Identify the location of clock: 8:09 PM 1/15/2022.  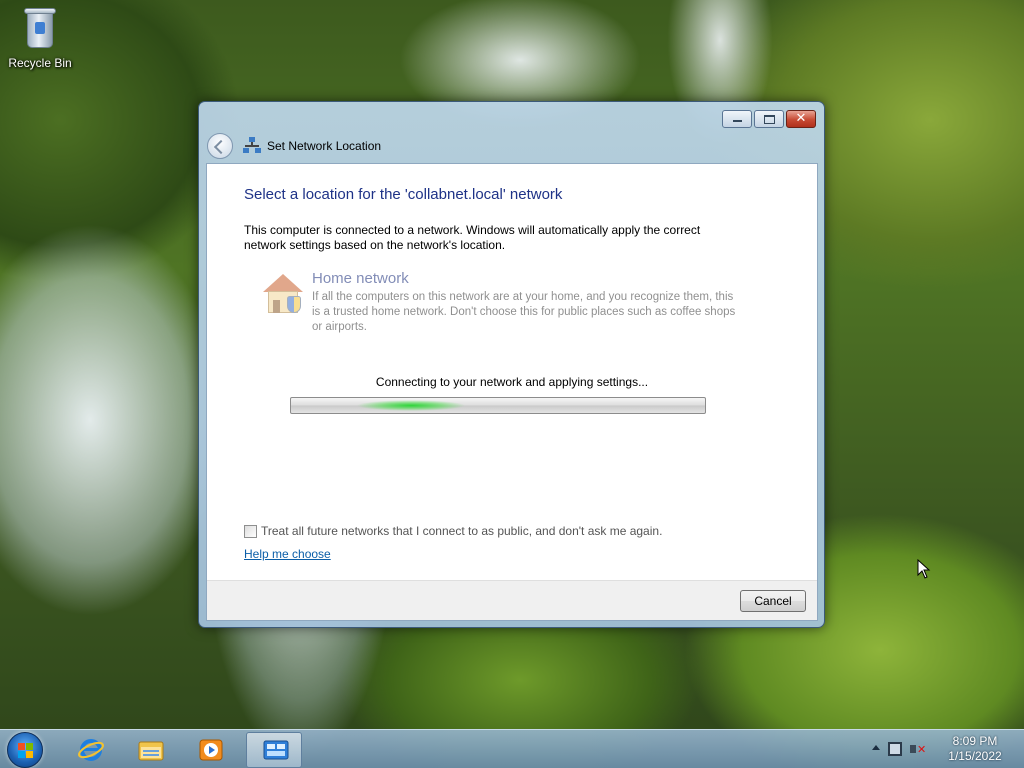
(975, 749).